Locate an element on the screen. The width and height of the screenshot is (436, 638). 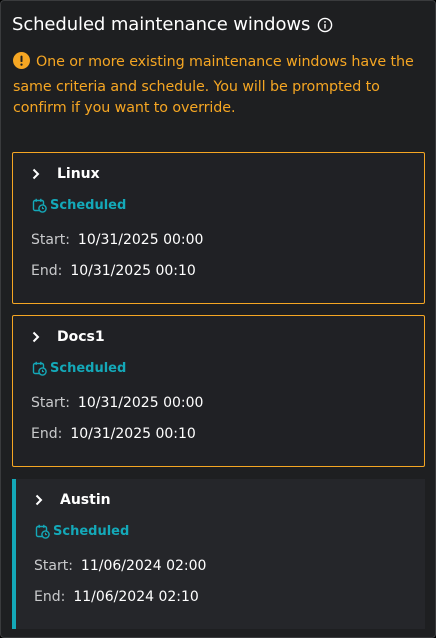
card-header: Austin is located at coordinates (73, 500).